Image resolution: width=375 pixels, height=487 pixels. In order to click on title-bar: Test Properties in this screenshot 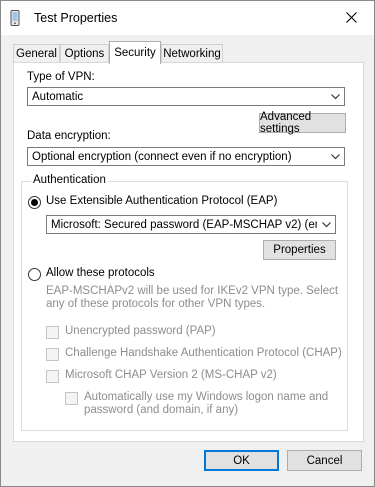, I will do `click(187, 18)`.